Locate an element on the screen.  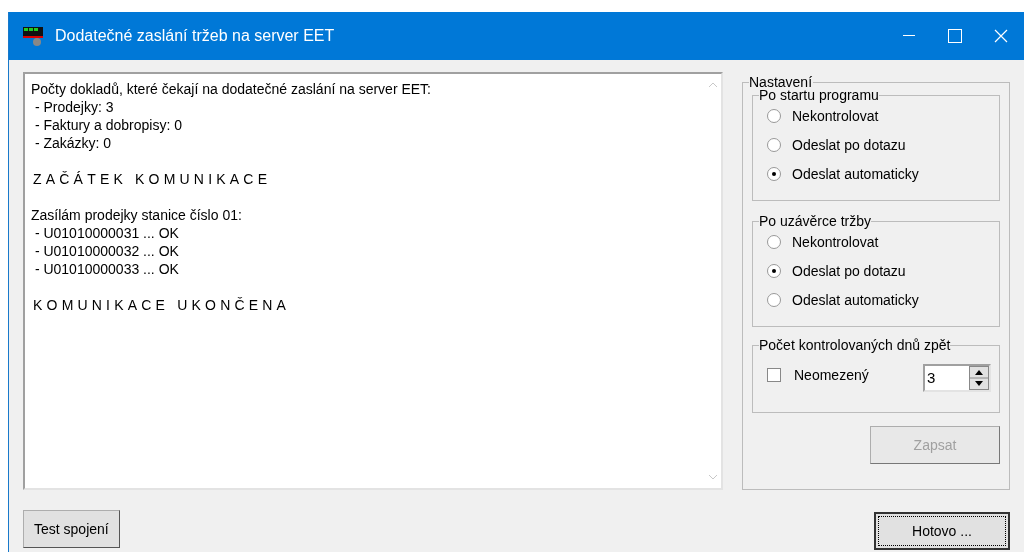
group-title: Počet kontrolovaných dnů zpět is located at coordinates (855, 345).